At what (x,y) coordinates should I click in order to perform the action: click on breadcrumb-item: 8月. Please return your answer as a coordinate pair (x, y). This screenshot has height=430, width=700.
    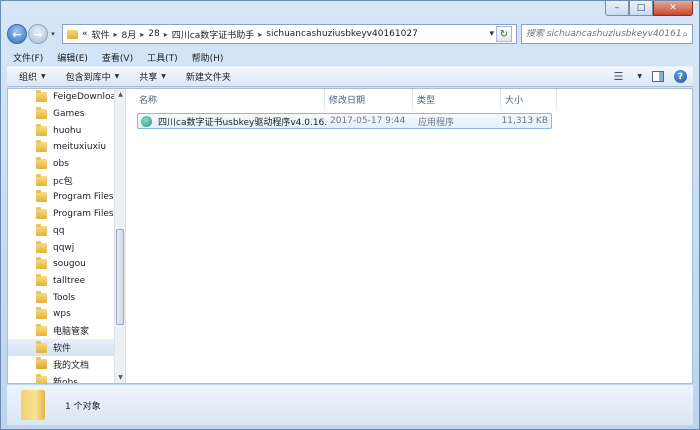
    Looking at the image, I should click on (129, 34).